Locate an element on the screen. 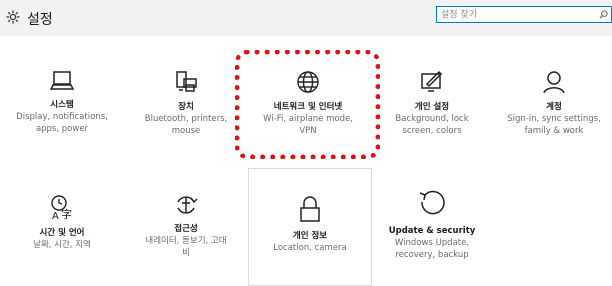  tile-desc-line: Location, camera is located at coordinates (310, 248).